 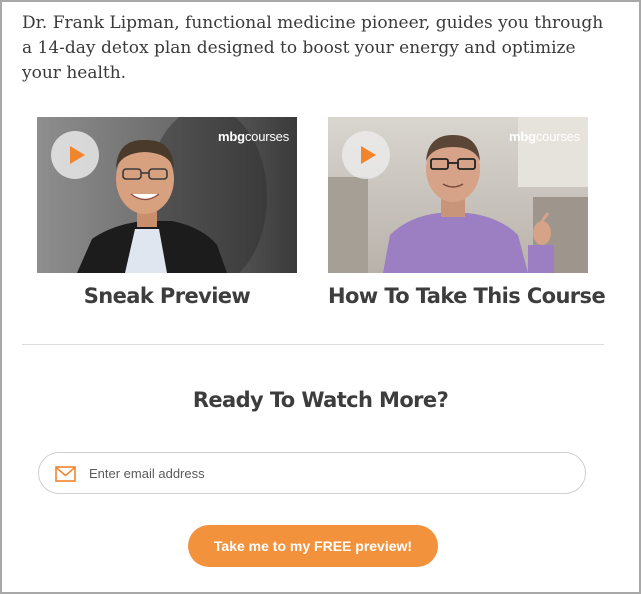 I want to click on cta-heading: Ready To Watch More?, so click(x=320, y=400).